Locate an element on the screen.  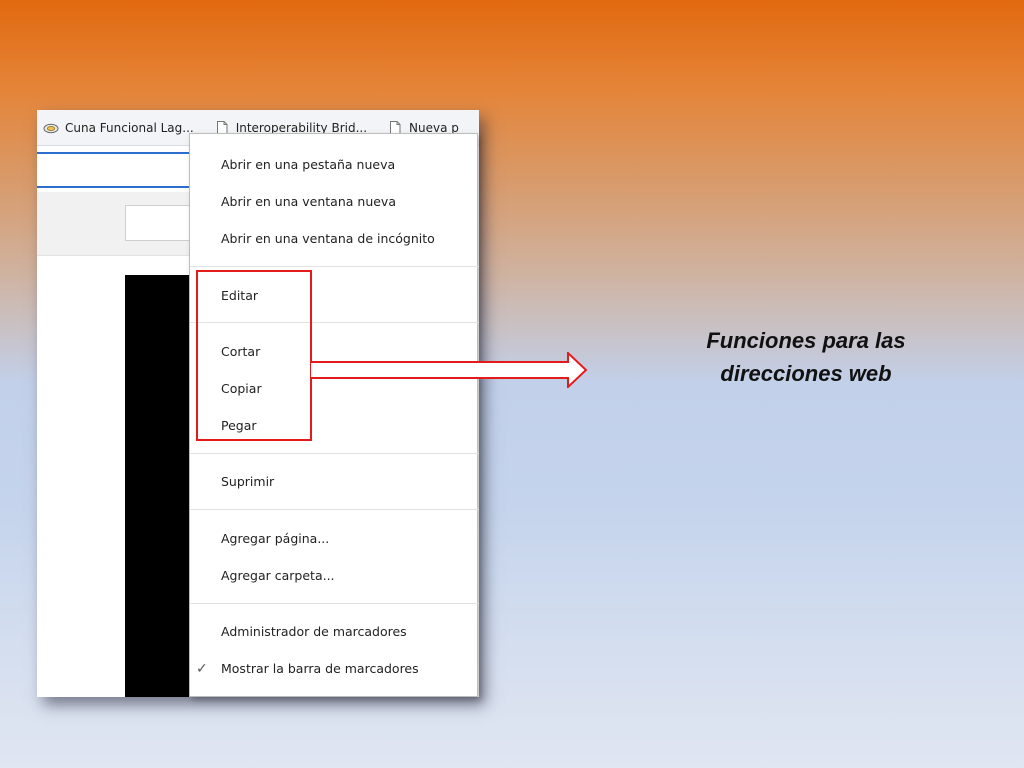
menu-item-show-bookmarks-bar: Mostrar la barra de marcadores is located at coordinates (320, 669).